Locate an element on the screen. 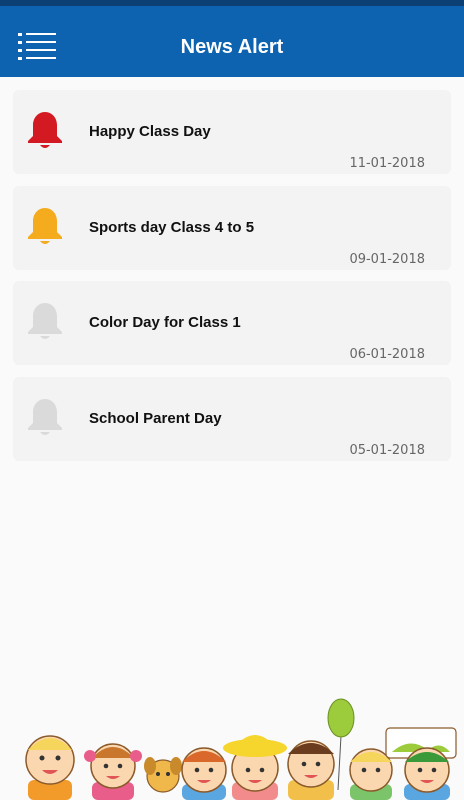  page-title: News Alert is located at coordinates (232, 47).